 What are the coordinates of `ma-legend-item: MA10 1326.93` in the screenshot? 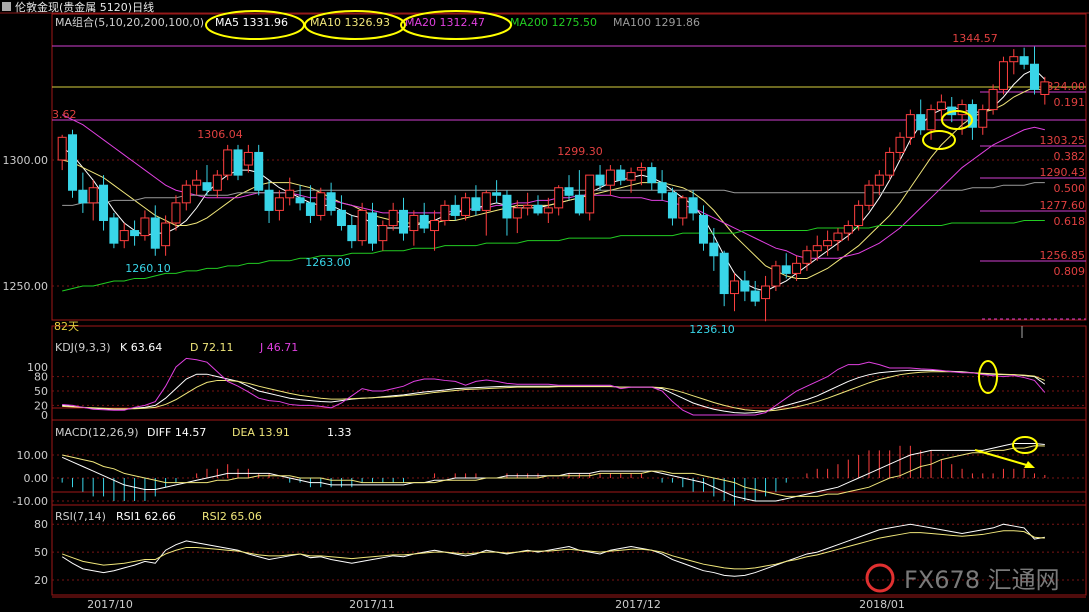 It's located at (350, 22).